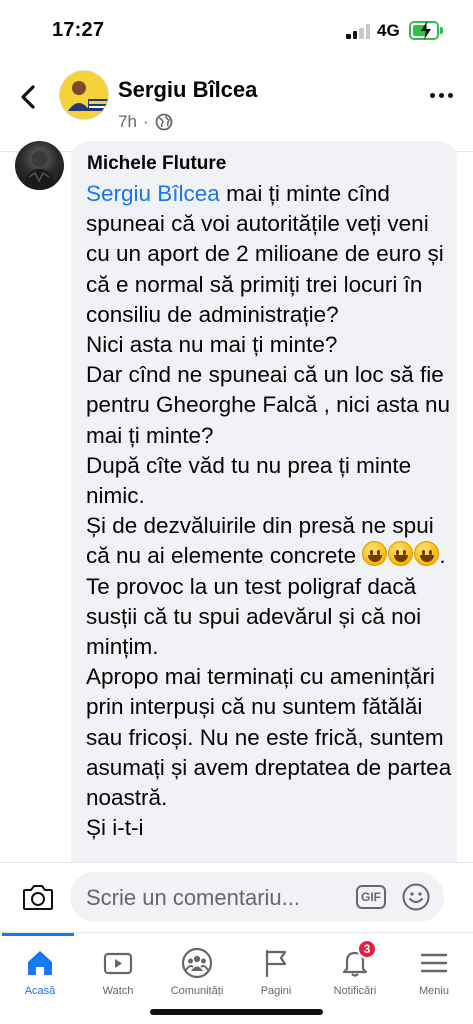  I want to click on comment-composer: Scrie un comentariu... GIF, so click(236, 897).